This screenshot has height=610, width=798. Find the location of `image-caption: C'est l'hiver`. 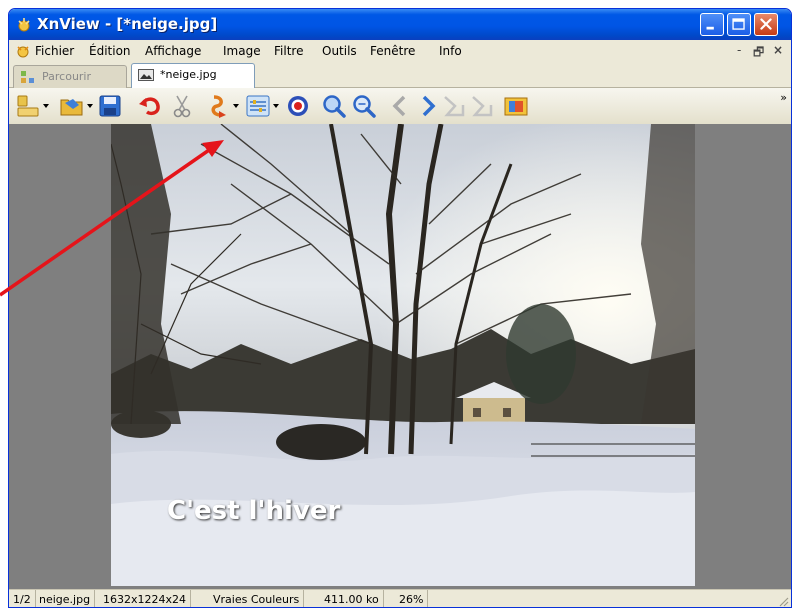

image-caption: C'est l'hiver is located at coordinates (254, 511).